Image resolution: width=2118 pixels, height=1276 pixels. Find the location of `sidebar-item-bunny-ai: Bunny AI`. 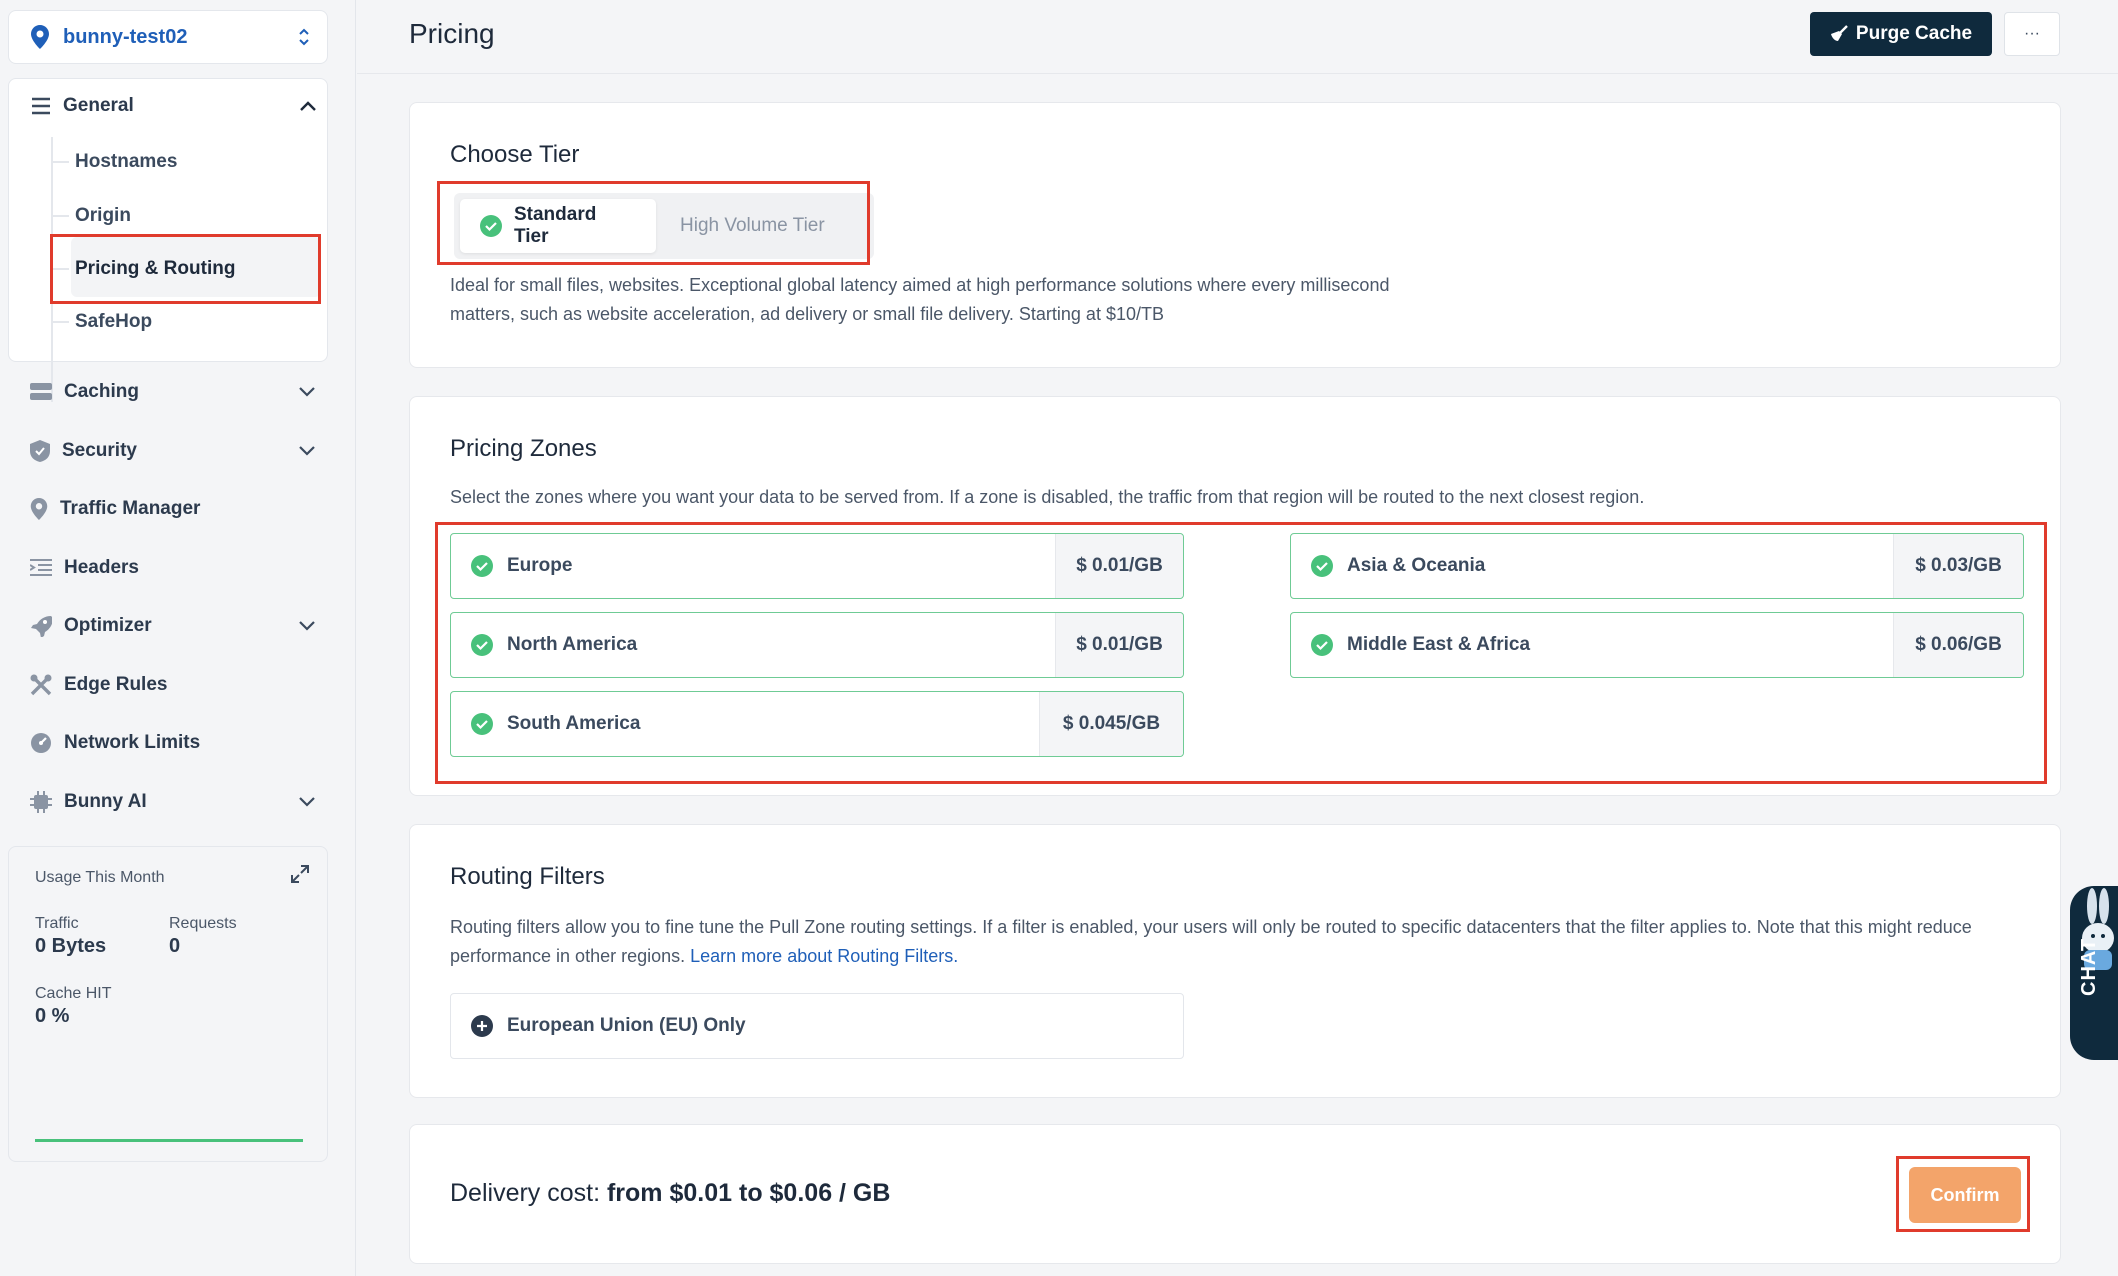

sidebar-item-bunny-ai: Bunny AI is located at coordinates (175, 802).